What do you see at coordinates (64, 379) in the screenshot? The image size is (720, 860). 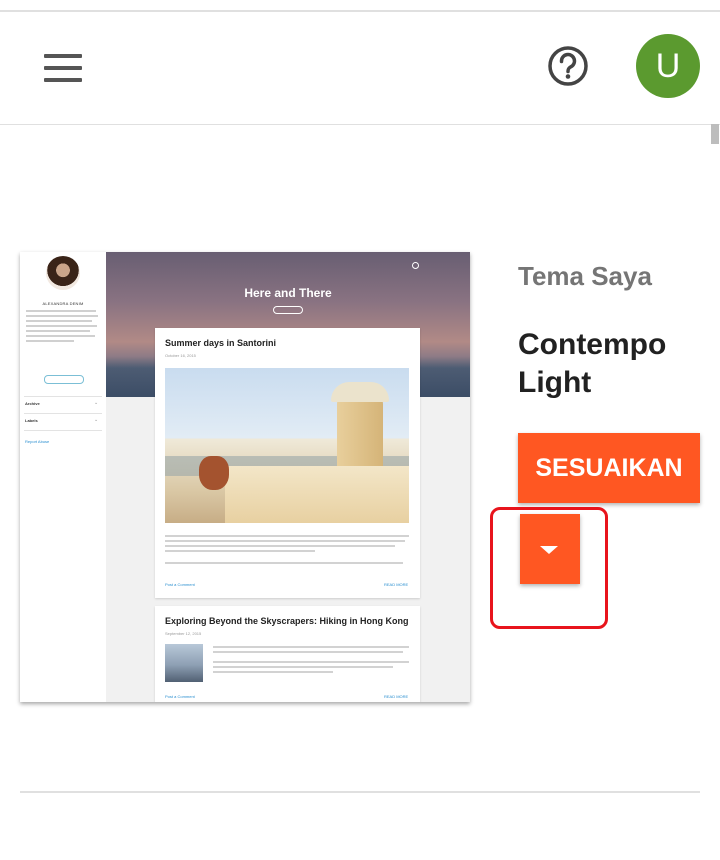 I see `visit-profile-button` at bounding box center [64, 379].